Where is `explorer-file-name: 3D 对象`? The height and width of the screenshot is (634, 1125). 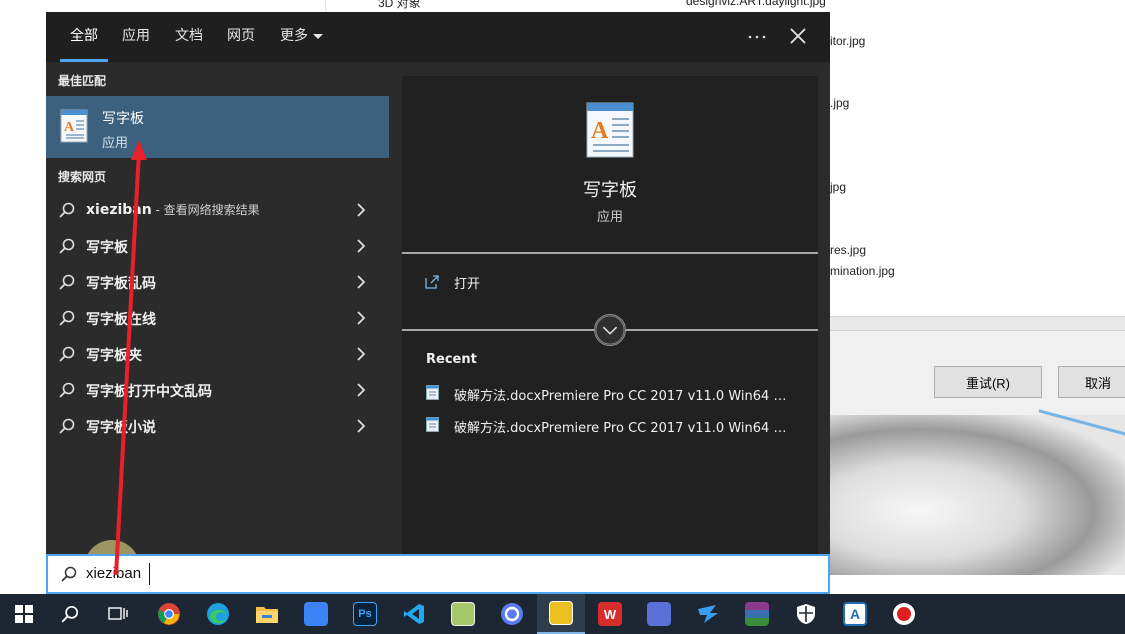
explorer-file-name: 3D 对象 is located at coordinates (399, 5).